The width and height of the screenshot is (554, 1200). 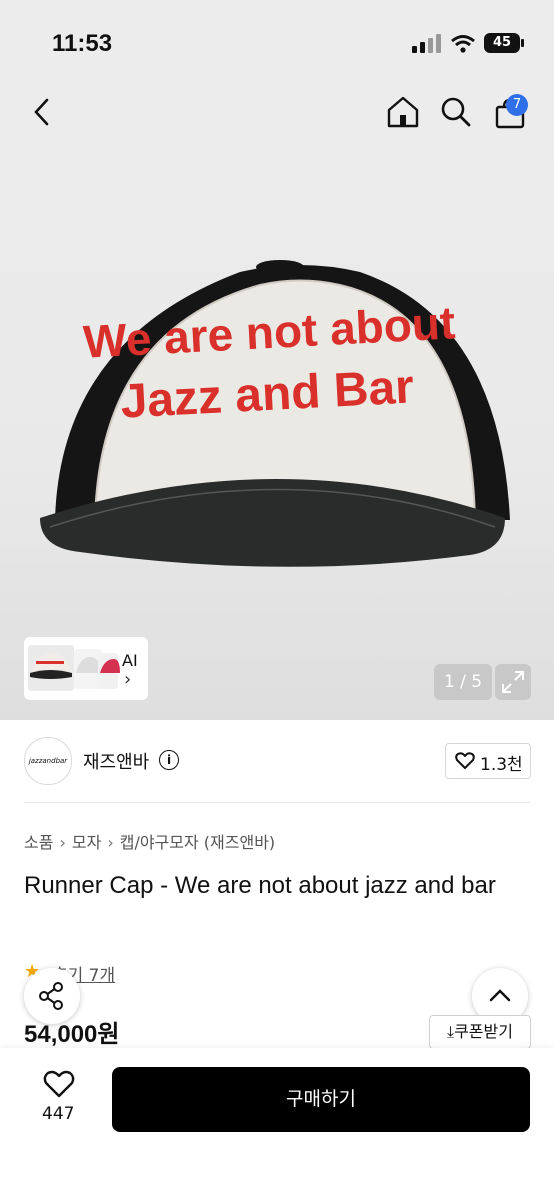 I want to click on breadcrumb-item: 캡/야구모자 (재즈앤바), so click(x=197, y=842).